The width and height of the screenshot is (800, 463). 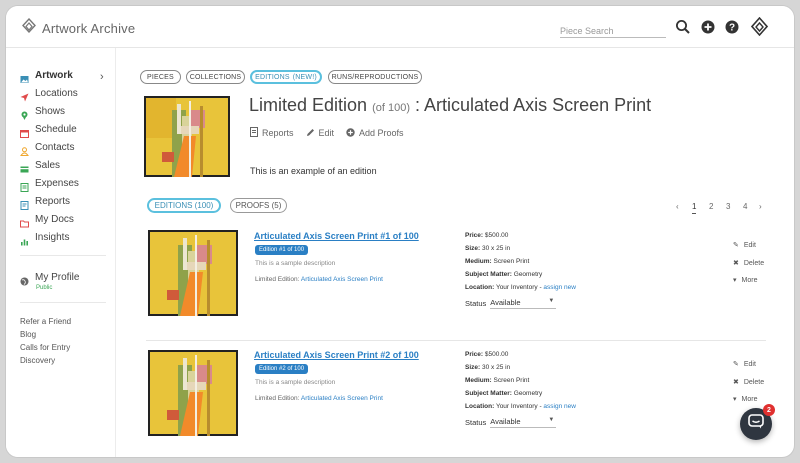 I want to click on user-icon, so click(x=24, y=149).